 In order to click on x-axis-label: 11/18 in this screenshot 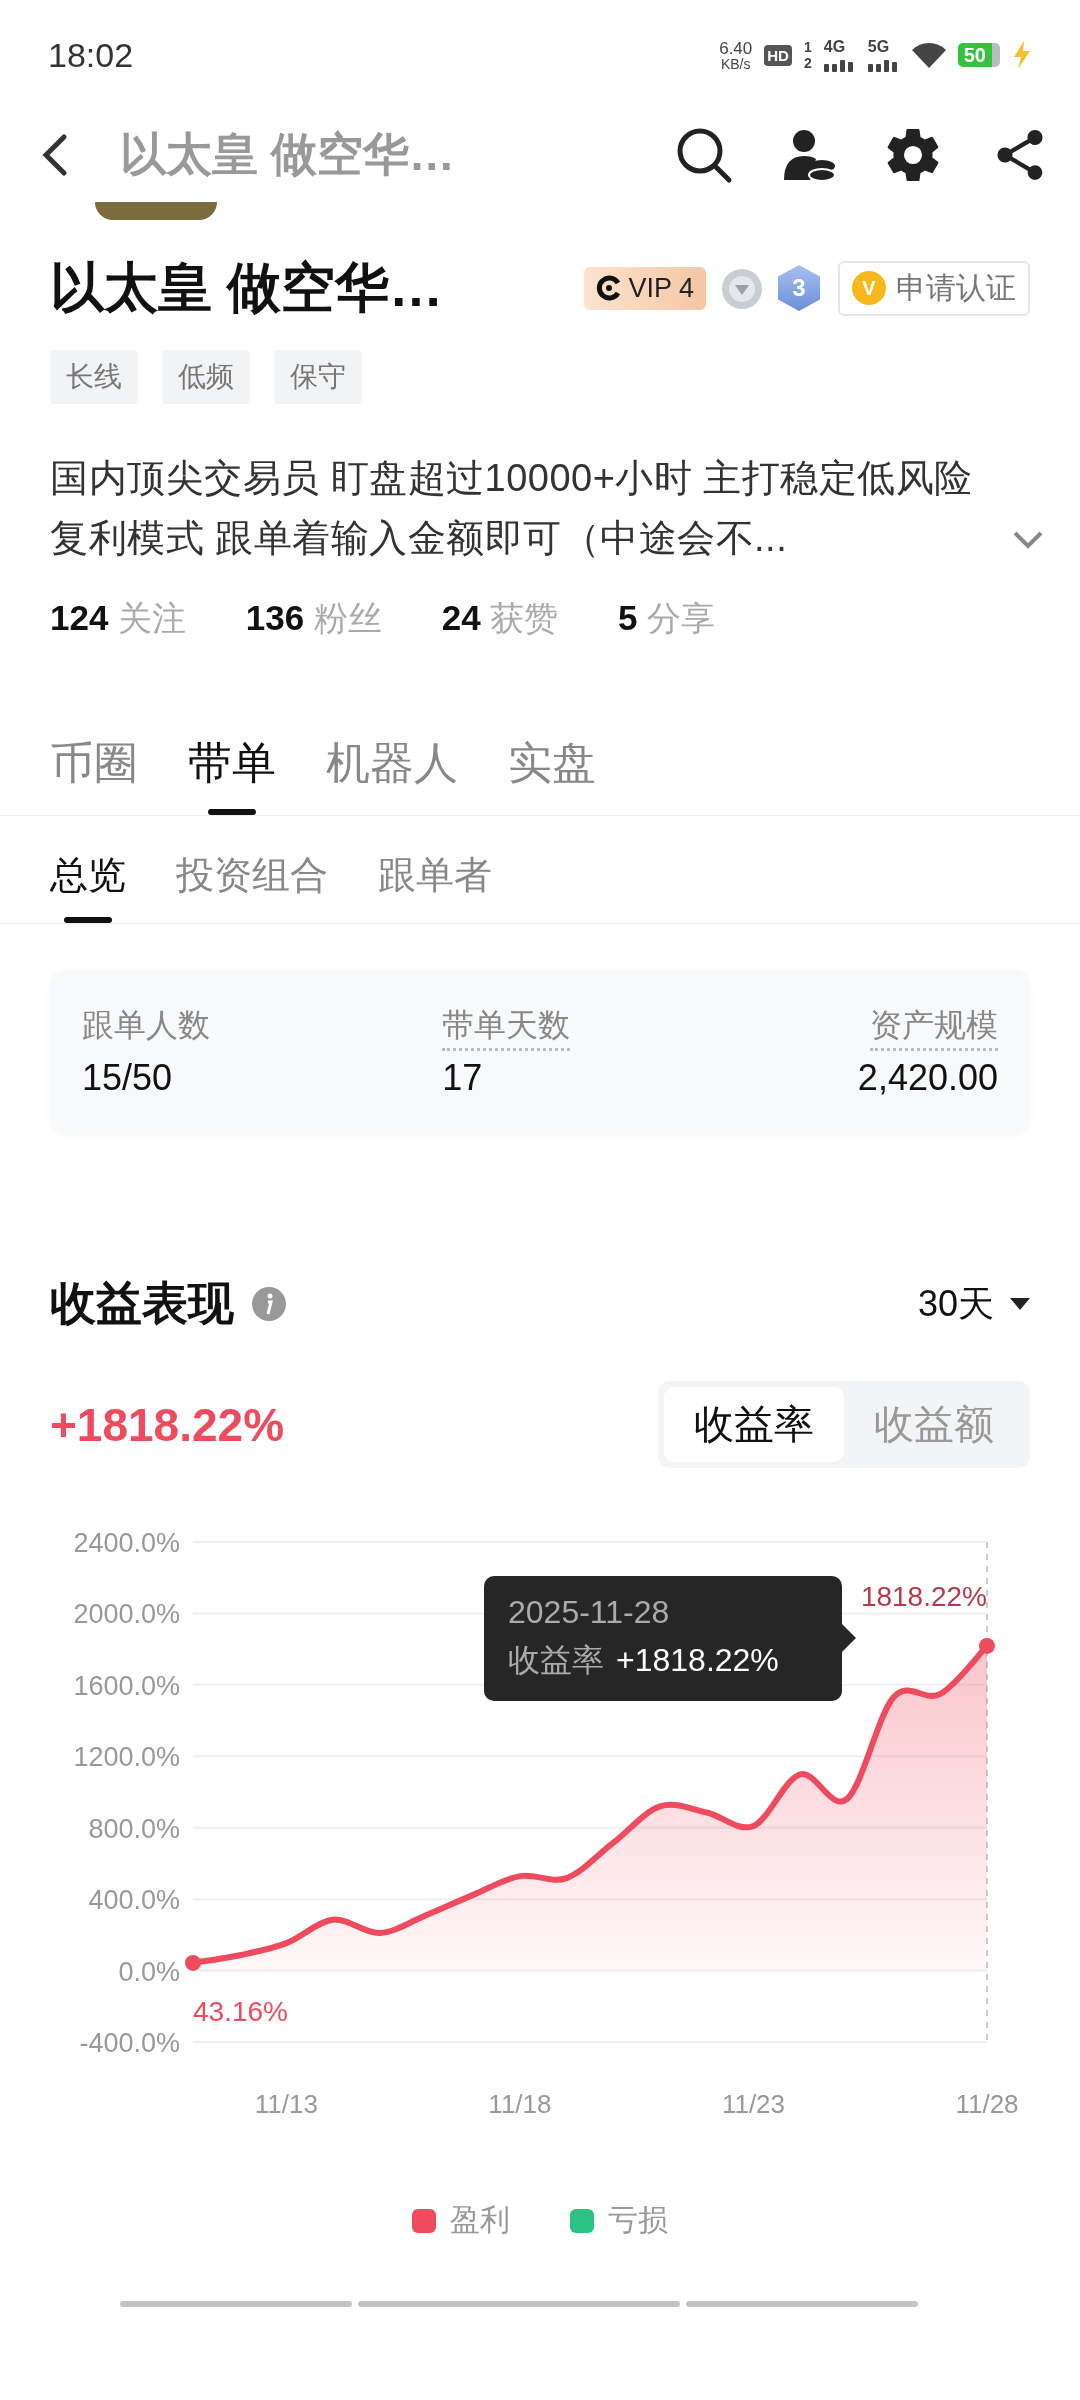, I will do `click(520, 2104)`.